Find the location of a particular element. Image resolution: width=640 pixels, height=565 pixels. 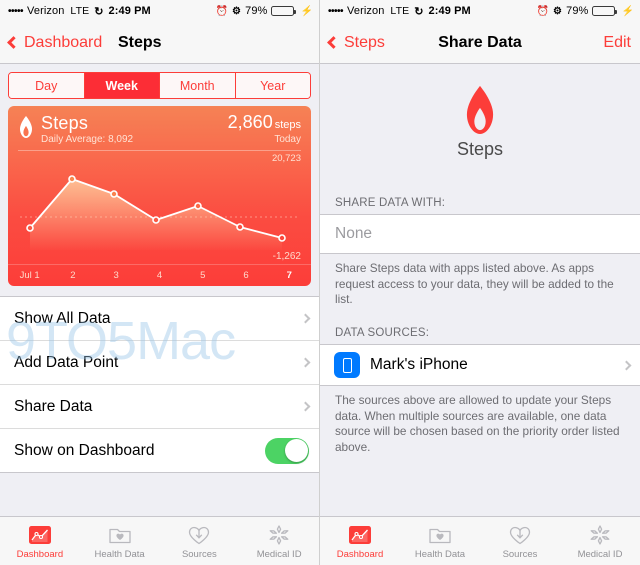

x-tick-6: 7 is located at coordinates (289, 275).